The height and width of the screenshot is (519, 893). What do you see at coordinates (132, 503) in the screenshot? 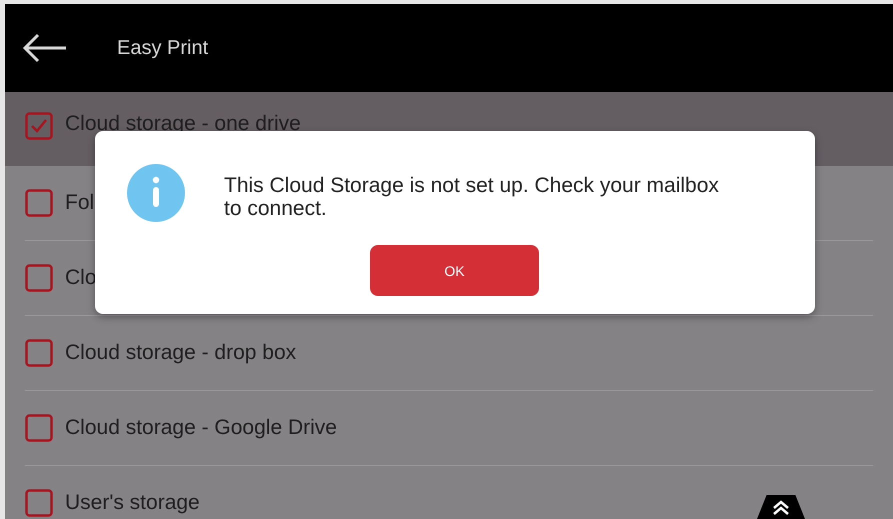
I see `item-label: User's storage` at bounding box center [132, 503].